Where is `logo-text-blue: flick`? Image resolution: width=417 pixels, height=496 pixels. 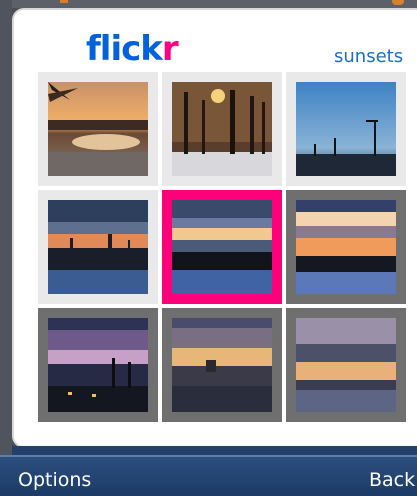
logo-text-blue: flick is located at coordinates (124, 49).